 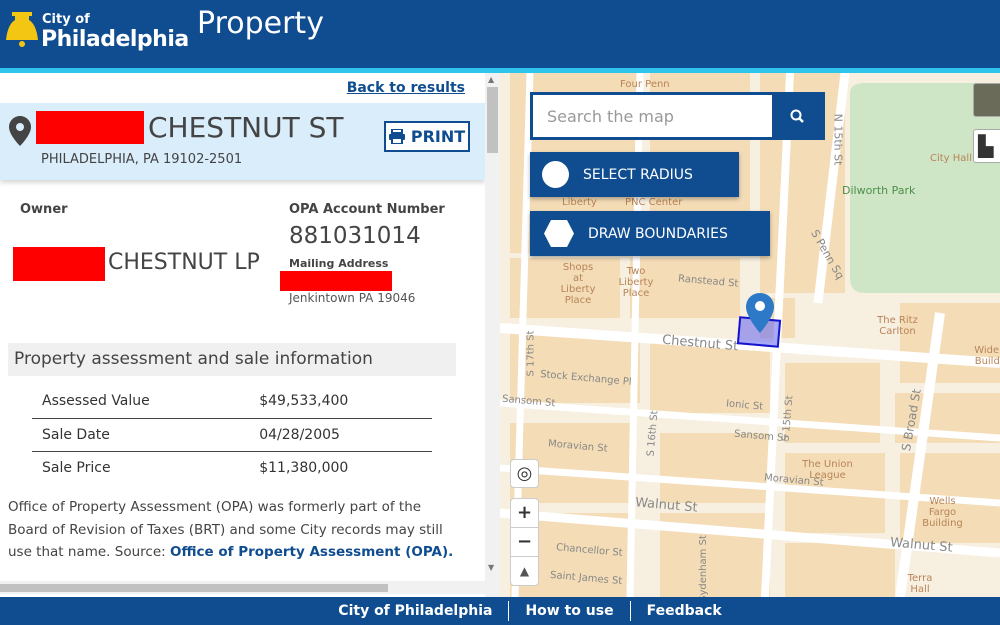 I want to click on street-label: N 15th St, so click(x=838, y=139).